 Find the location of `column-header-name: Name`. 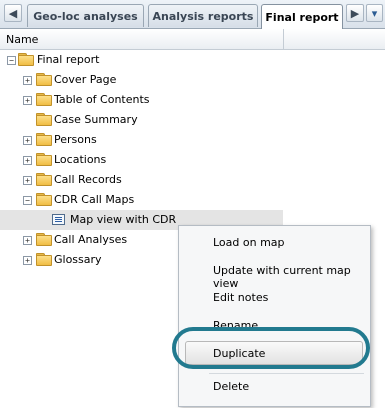

column-header-name: Name is located at coordinates (22, 39).